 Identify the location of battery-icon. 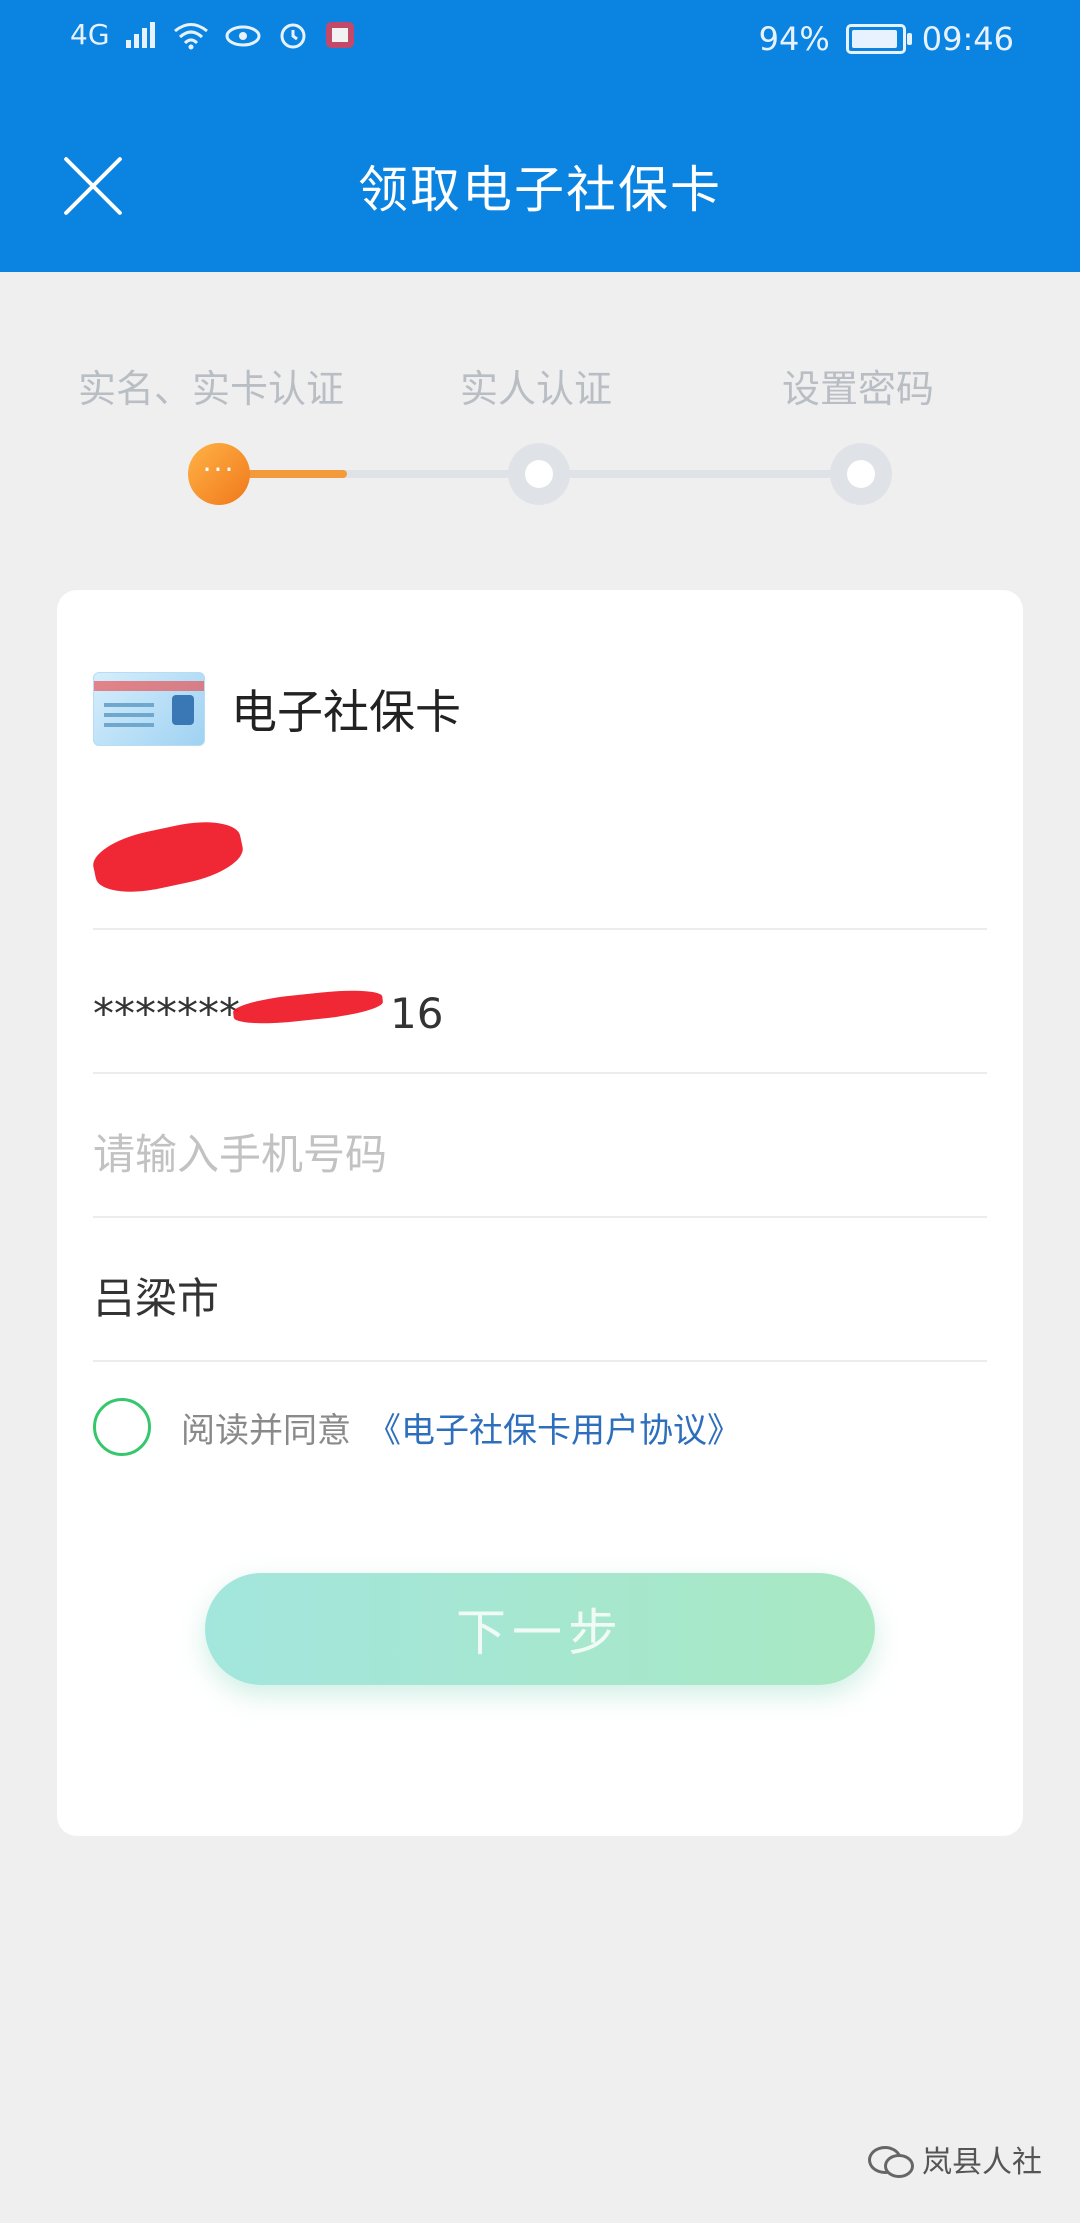
(878, 39).